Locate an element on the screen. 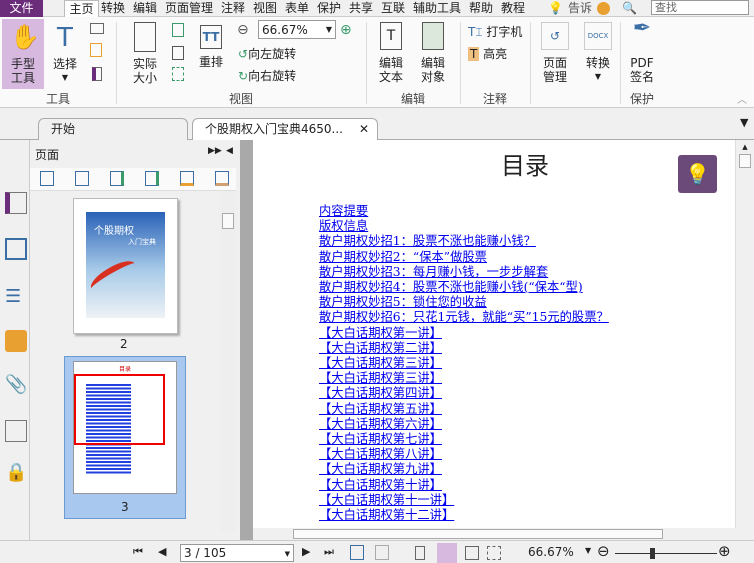 The height and width of the screenshot is (563, 754). last-page-button: ⏭ is located at coordinates (329, 552).